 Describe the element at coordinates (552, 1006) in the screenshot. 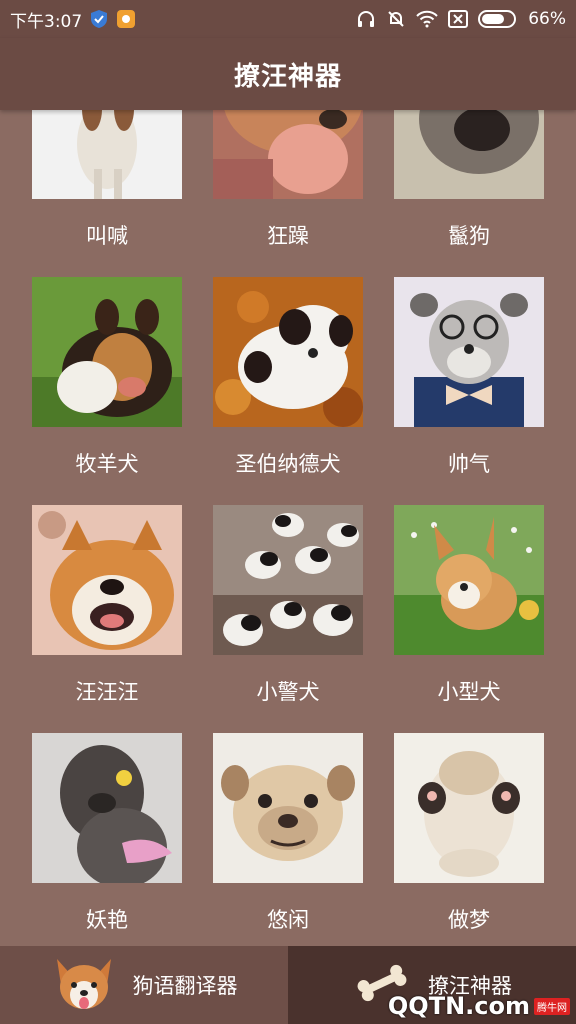

I see `watermark-badge: 腾牛网` at that location.